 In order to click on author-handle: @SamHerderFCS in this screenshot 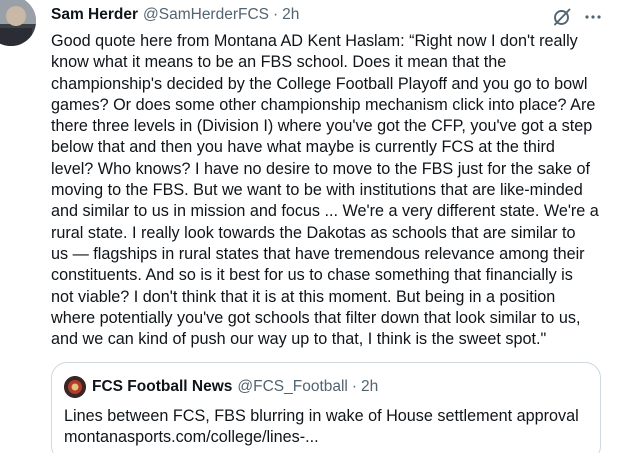, I will do `click(206, 15)`.